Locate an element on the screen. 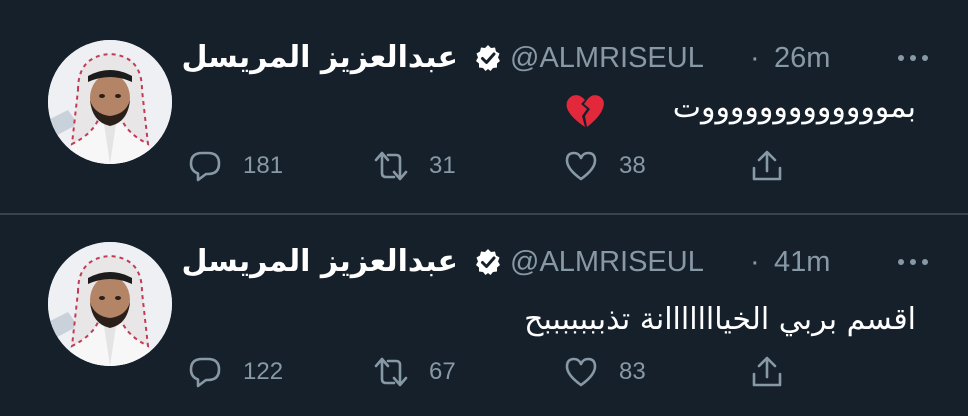  timestamp: 26m is located at coordinates (802, 58).